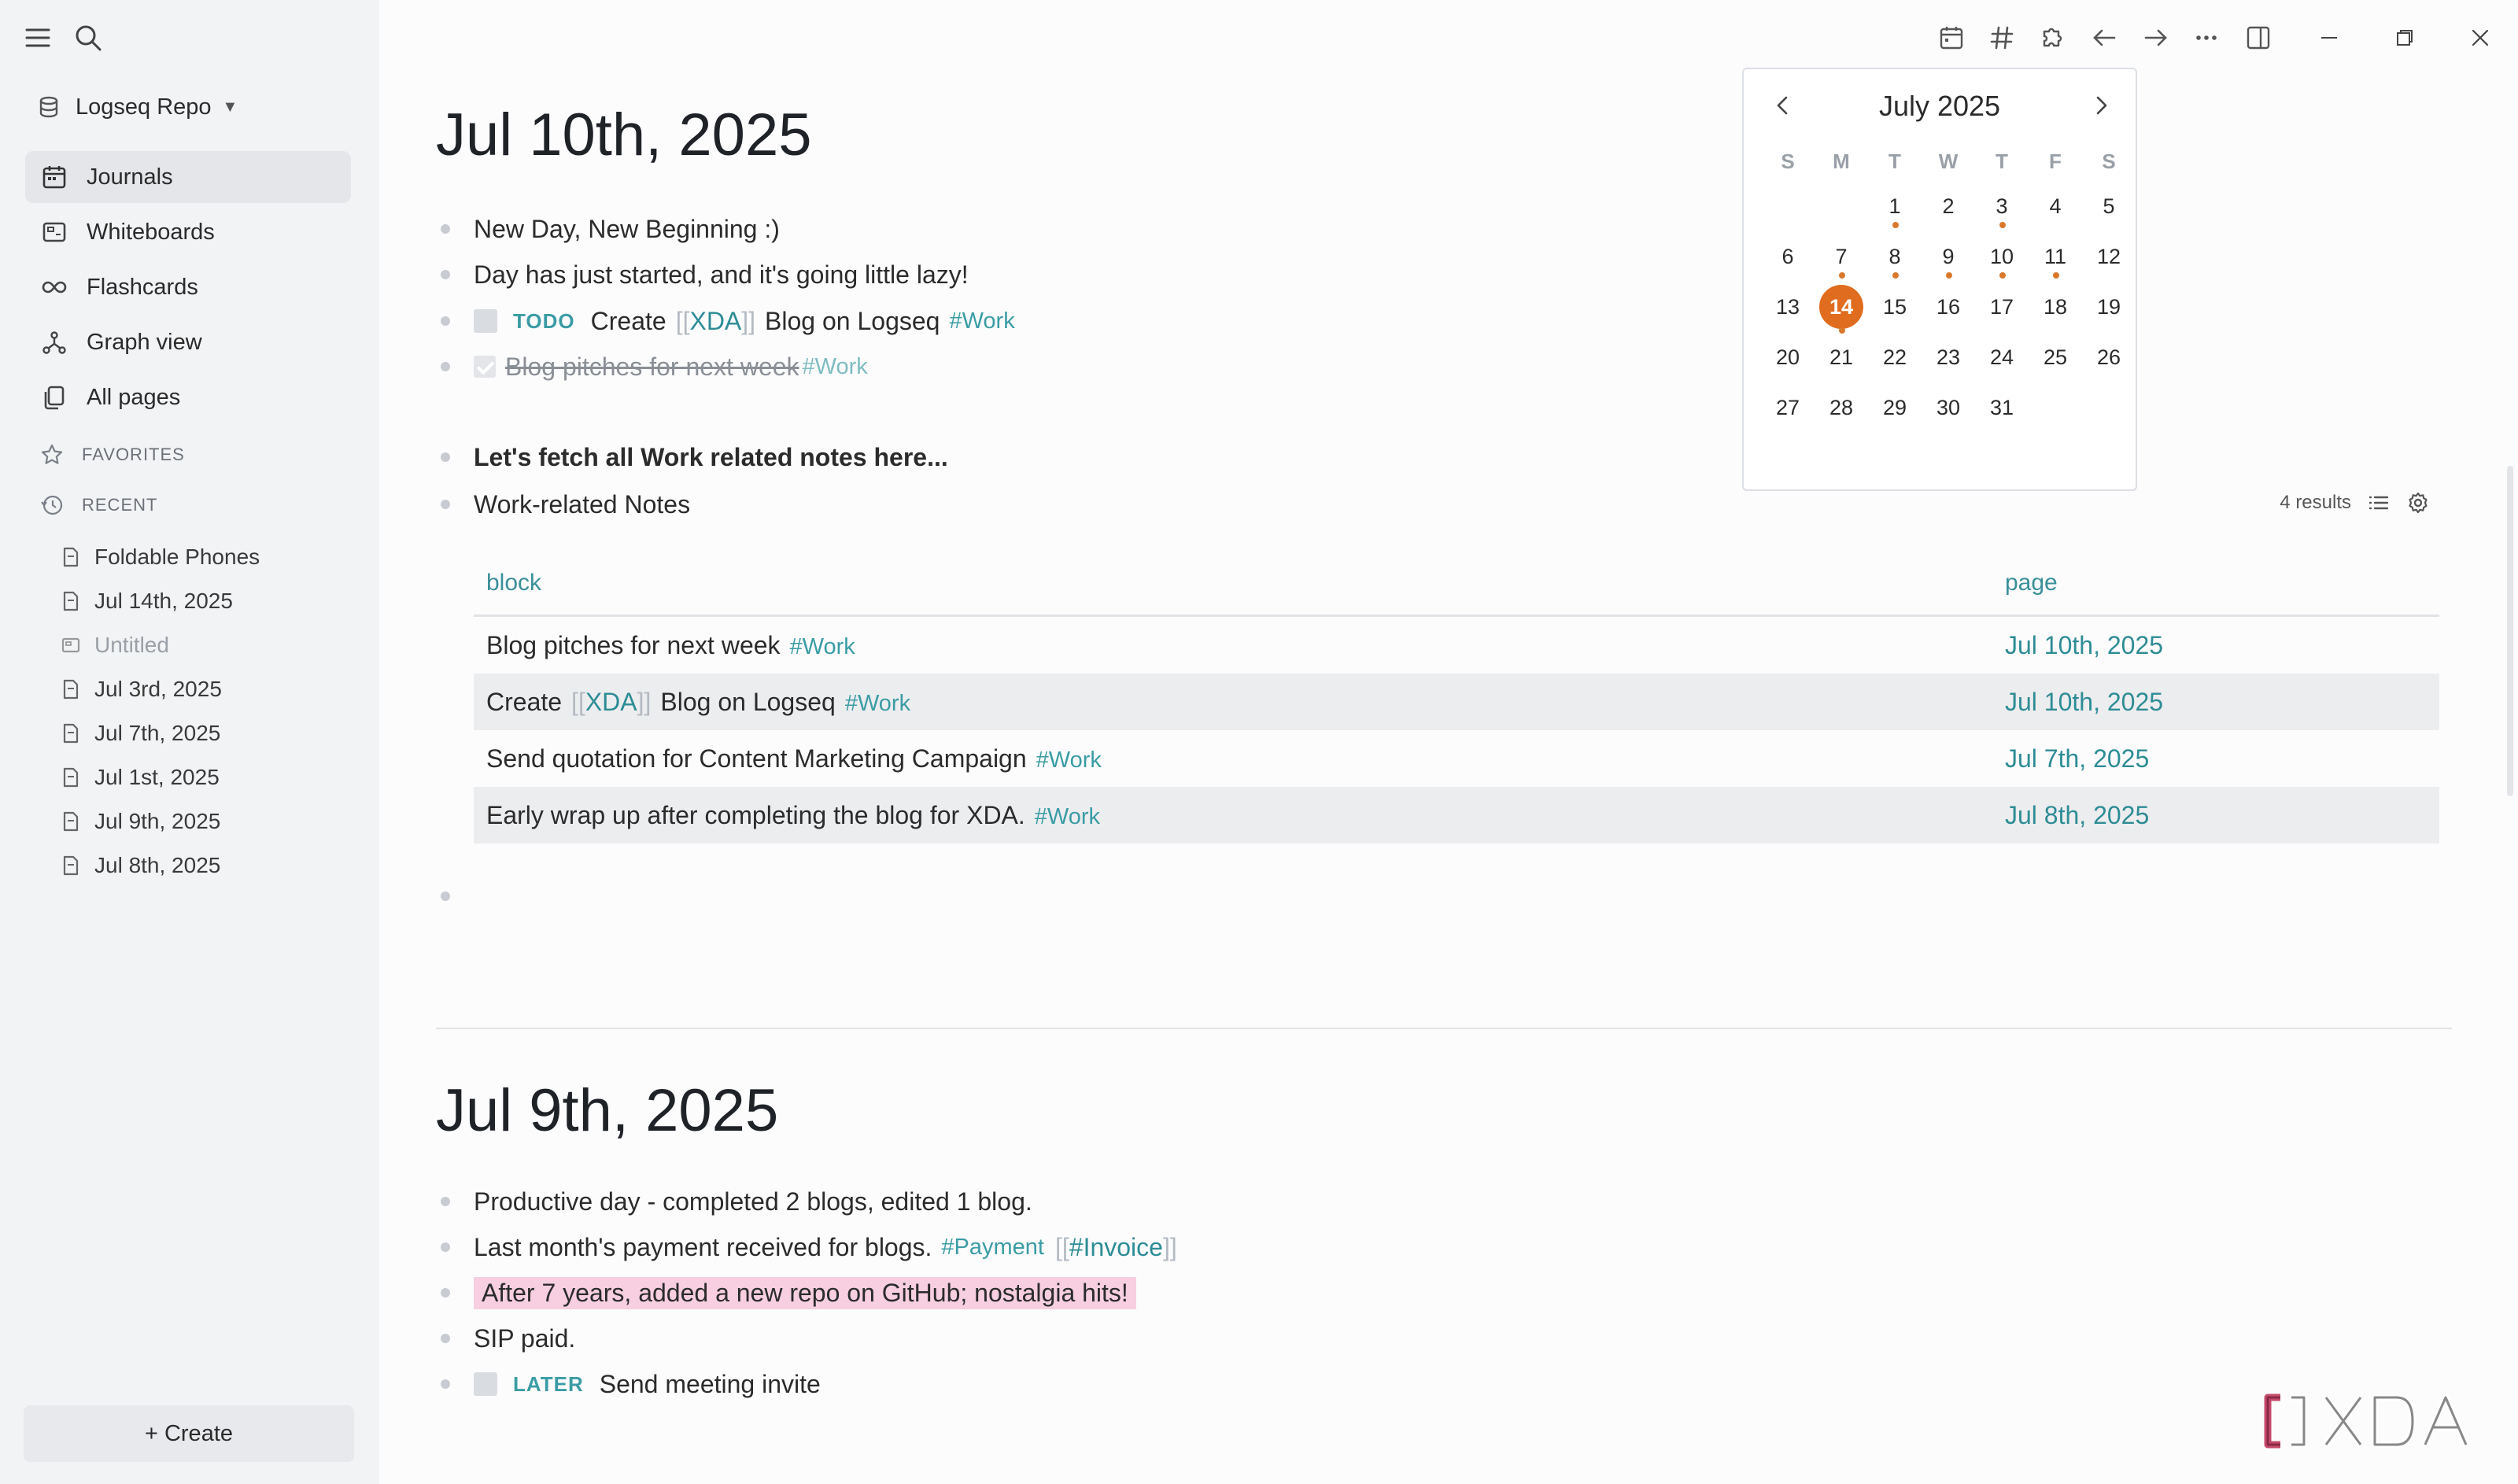  Describe the element at coordinates (992, 1248) in the screenshot. I see `tag-payment: #Payment` at that location.